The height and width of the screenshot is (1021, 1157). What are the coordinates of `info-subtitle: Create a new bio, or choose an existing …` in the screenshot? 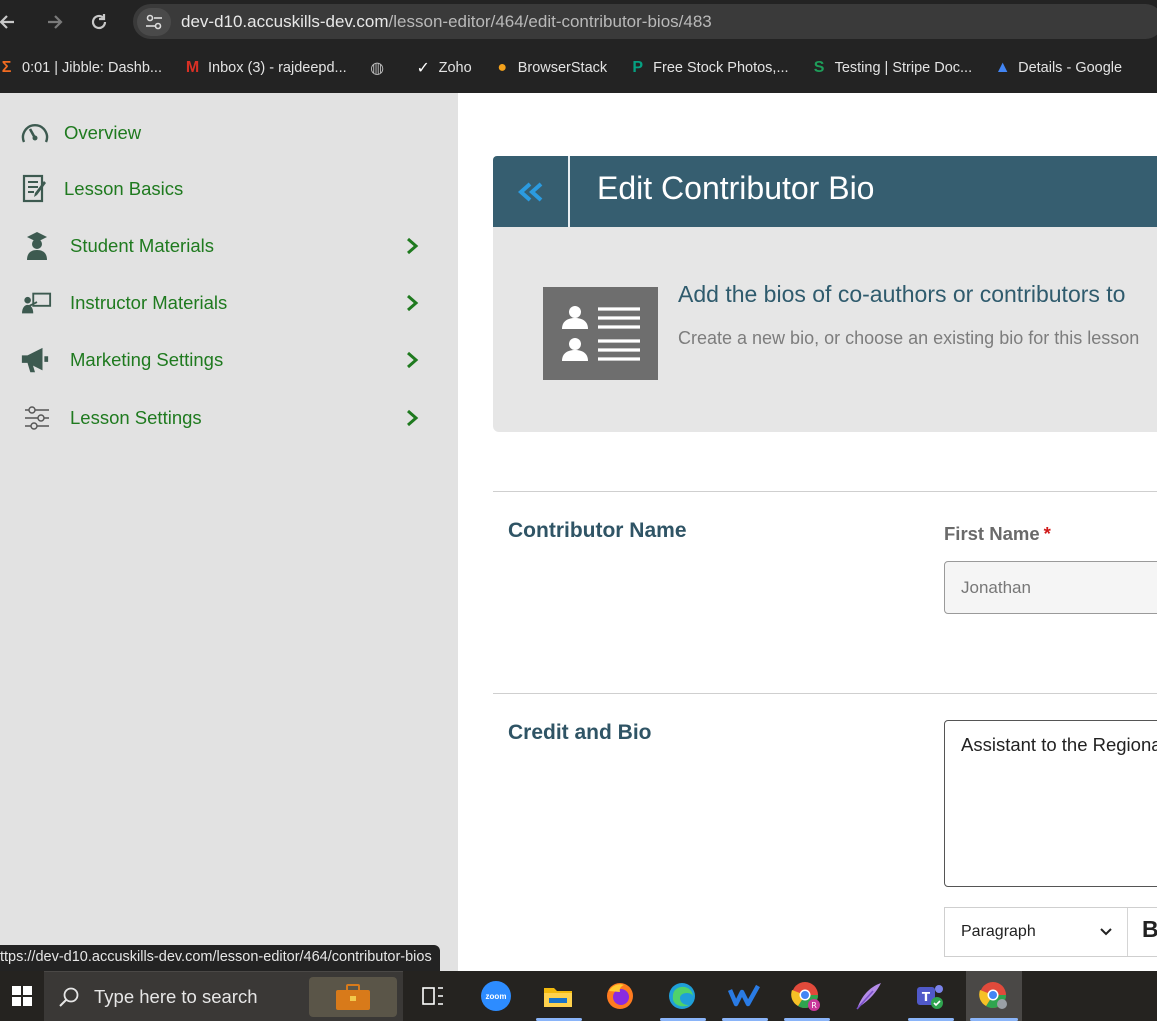 It's located at (909, 338).